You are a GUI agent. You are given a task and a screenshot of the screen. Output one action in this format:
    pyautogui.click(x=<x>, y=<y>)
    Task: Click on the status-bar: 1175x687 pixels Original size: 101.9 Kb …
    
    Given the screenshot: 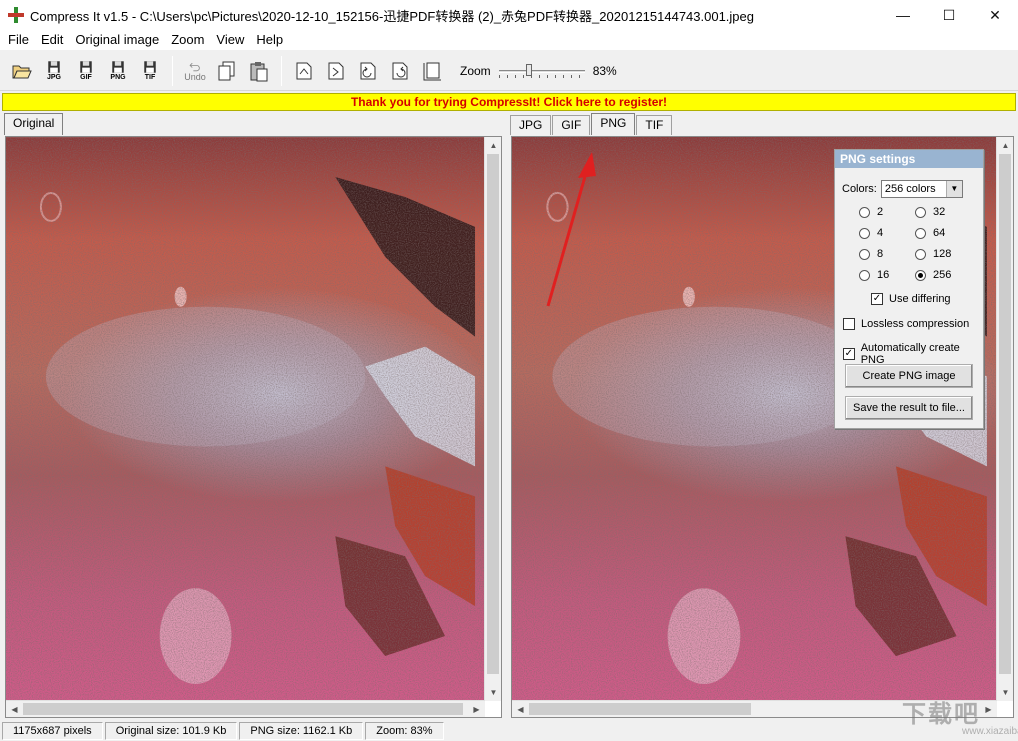 What is the action you would take?
    pyautogui.click(x=509, y=731)
    